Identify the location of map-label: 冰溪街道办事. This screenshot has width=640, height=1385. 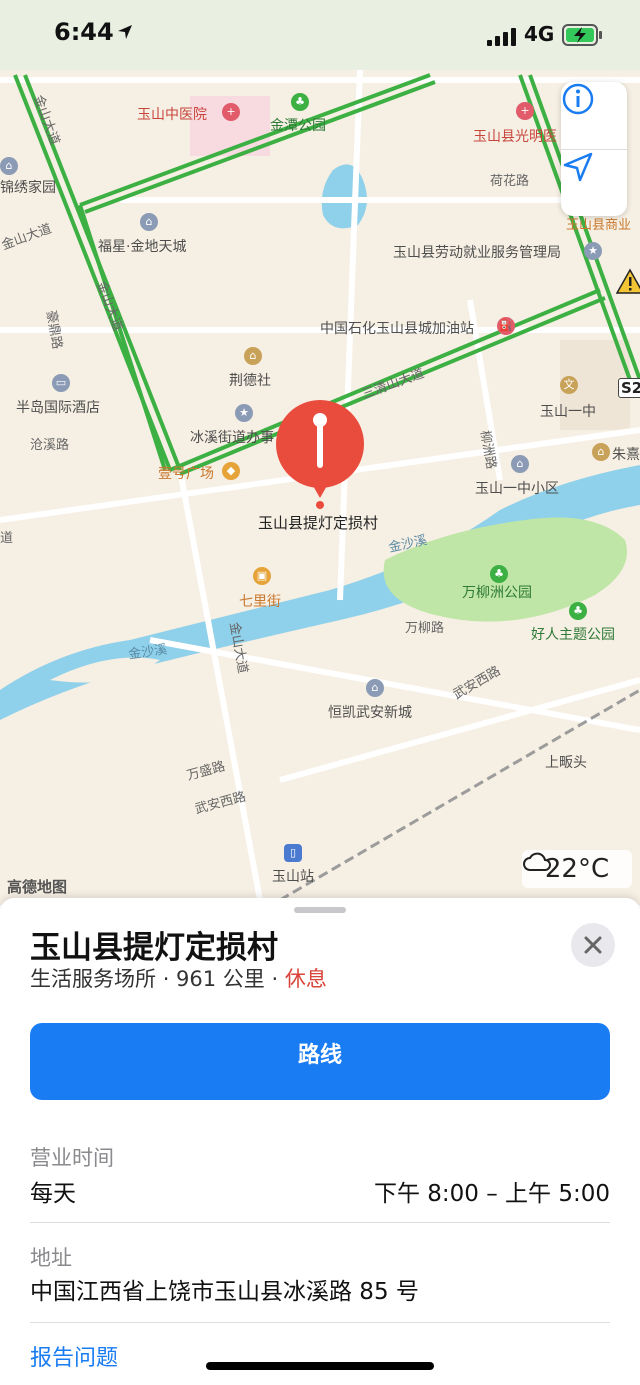
(232, 438).